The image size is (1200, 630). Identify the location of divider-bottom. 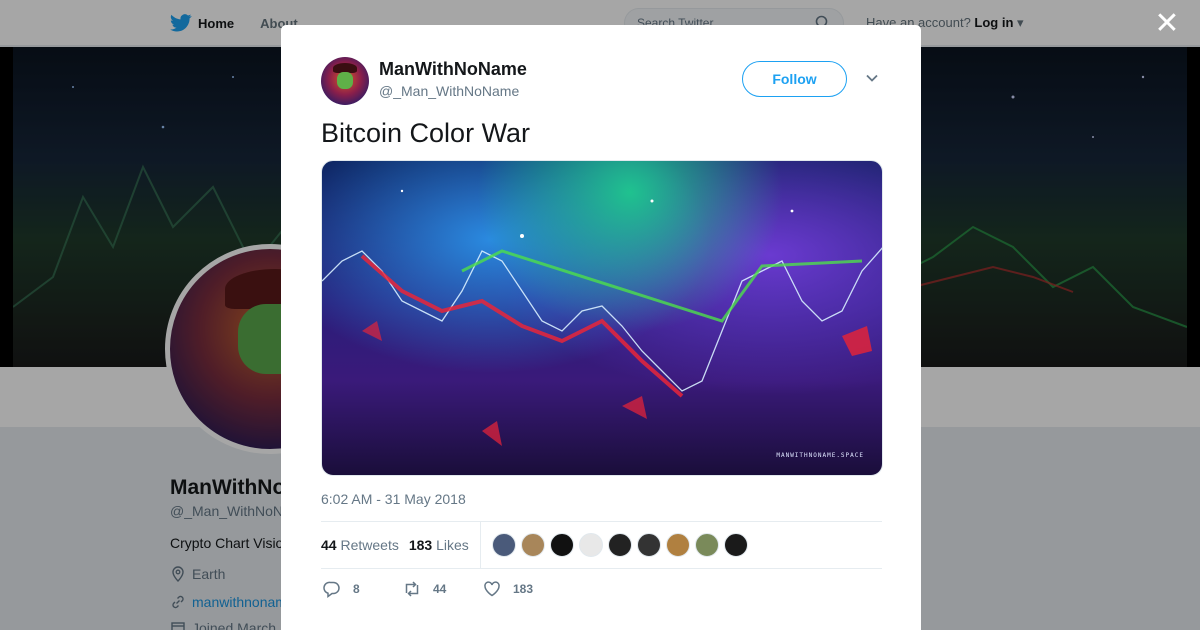
(601, 568).